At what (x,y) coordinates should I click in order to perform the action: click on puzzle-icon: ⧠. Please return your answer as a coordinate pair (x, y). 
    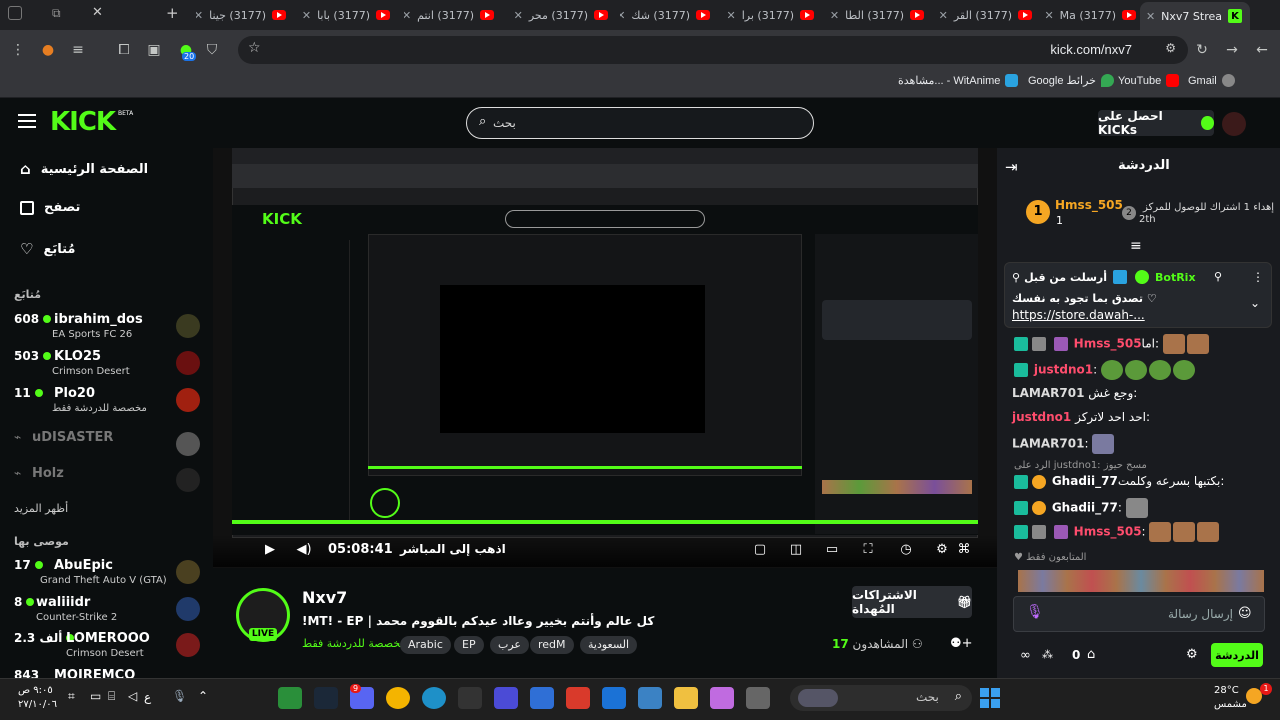
    Looking at the image, I should click on (124, 50).